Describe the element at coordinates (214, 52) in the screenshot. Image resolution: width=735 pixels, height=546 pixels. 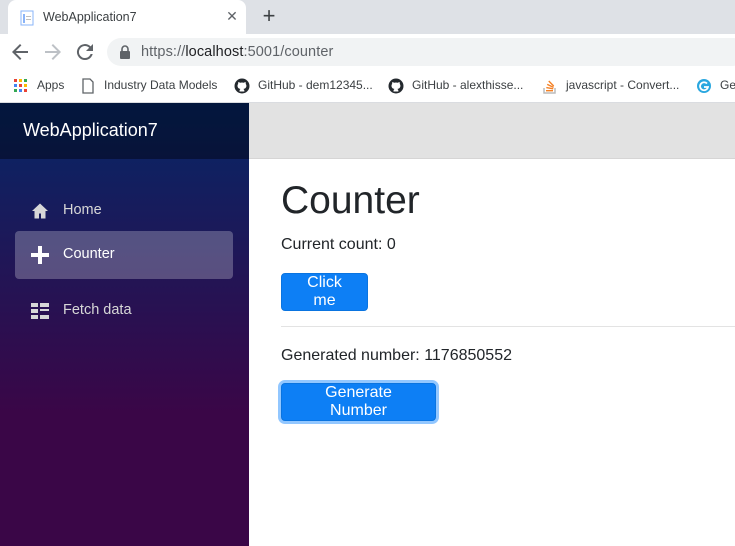
I see `url-host: localhost` at that location.